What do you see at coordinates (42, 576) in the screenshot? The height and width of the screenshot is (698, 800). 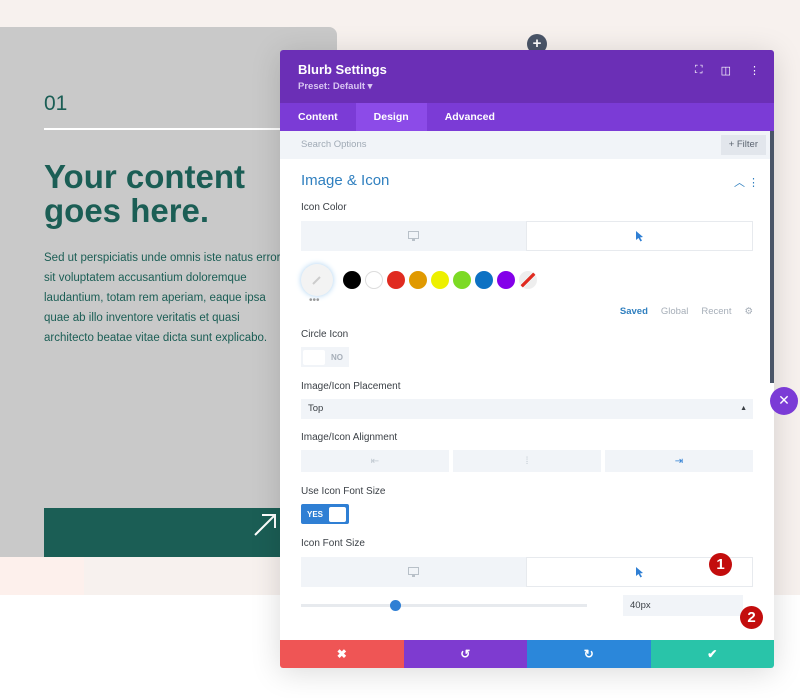 I see `decor-strip` at bounding box center [42, 576].